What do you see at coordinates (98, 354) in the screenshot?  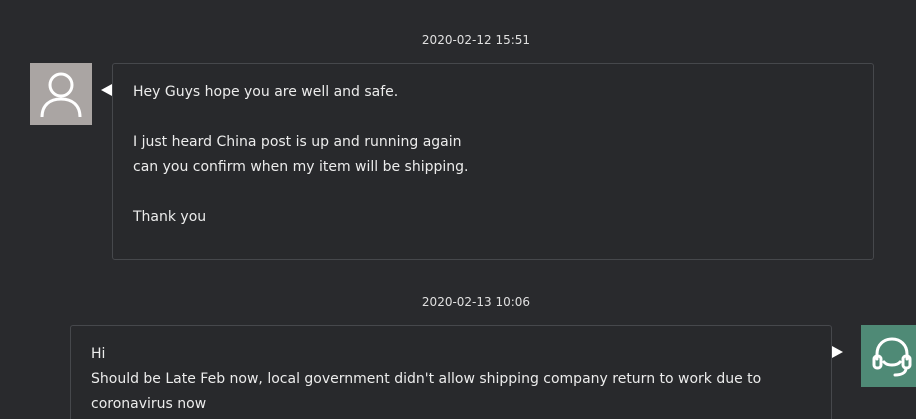 I see `message-line: Hi` at bounding box center [98, 354].